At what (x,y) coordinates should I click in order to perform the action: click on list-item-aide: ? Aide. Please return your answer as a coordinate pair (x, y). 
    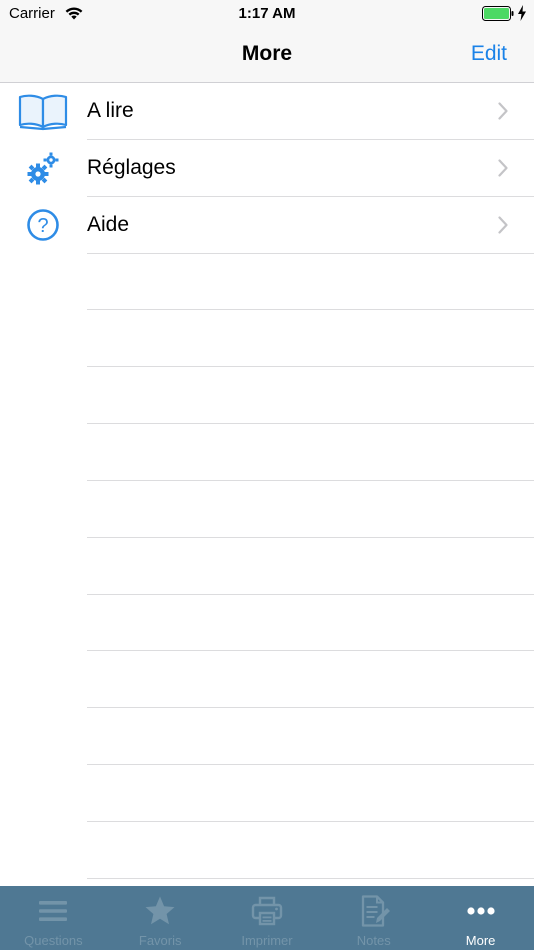
    Looking at the image, I should click on (267, 225).